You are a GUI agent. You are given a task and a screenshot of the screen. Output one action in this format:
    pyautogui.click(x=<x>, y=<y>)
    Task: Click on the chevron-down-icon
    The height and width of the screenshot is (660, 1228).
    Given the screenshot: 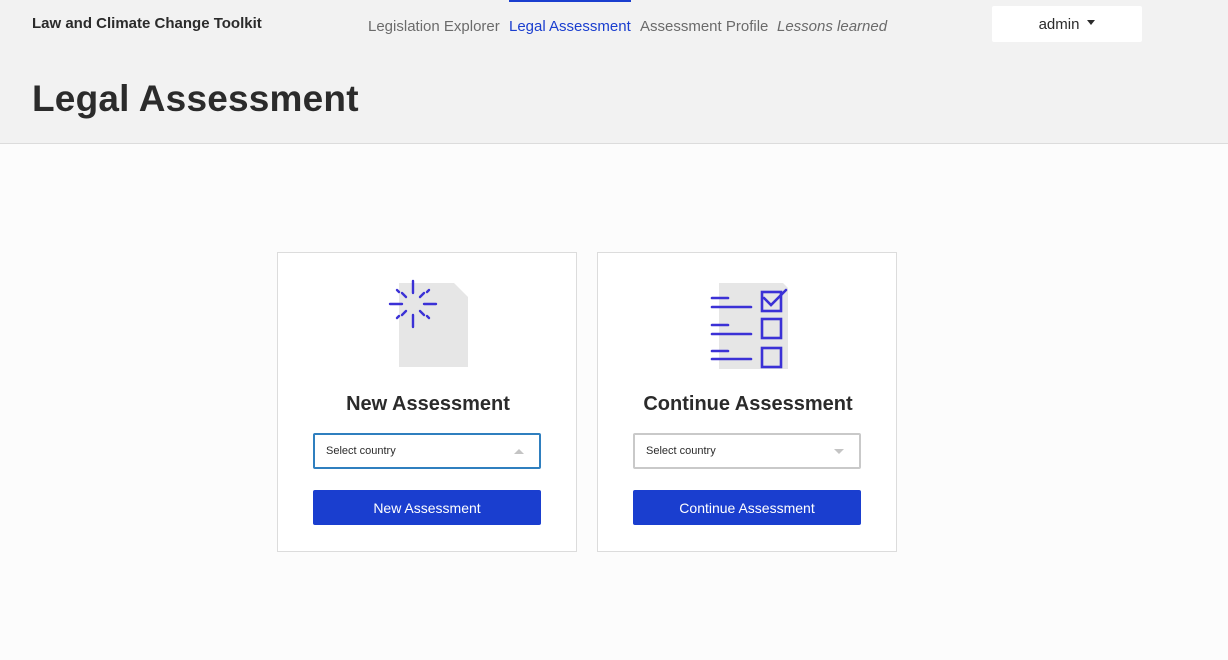 What is the action you would take?
    pyautogui.click(x=839, y=451)
    